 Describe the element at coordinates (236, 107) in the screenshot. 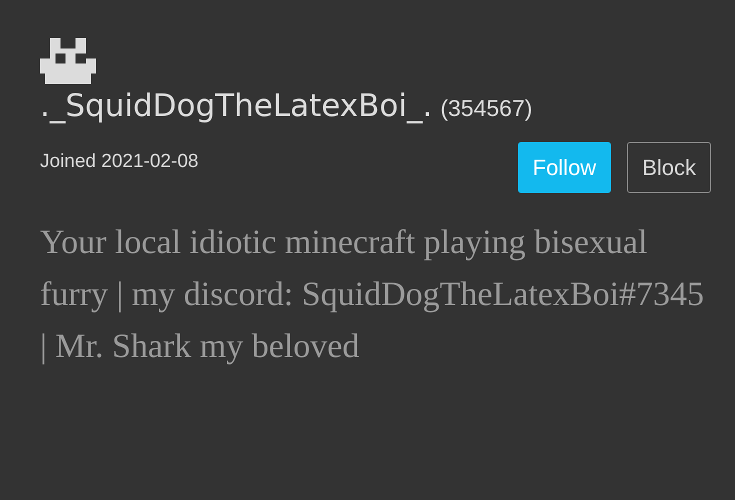

I see `username: ._SquidDogTheLatexBoi_.` at that location.